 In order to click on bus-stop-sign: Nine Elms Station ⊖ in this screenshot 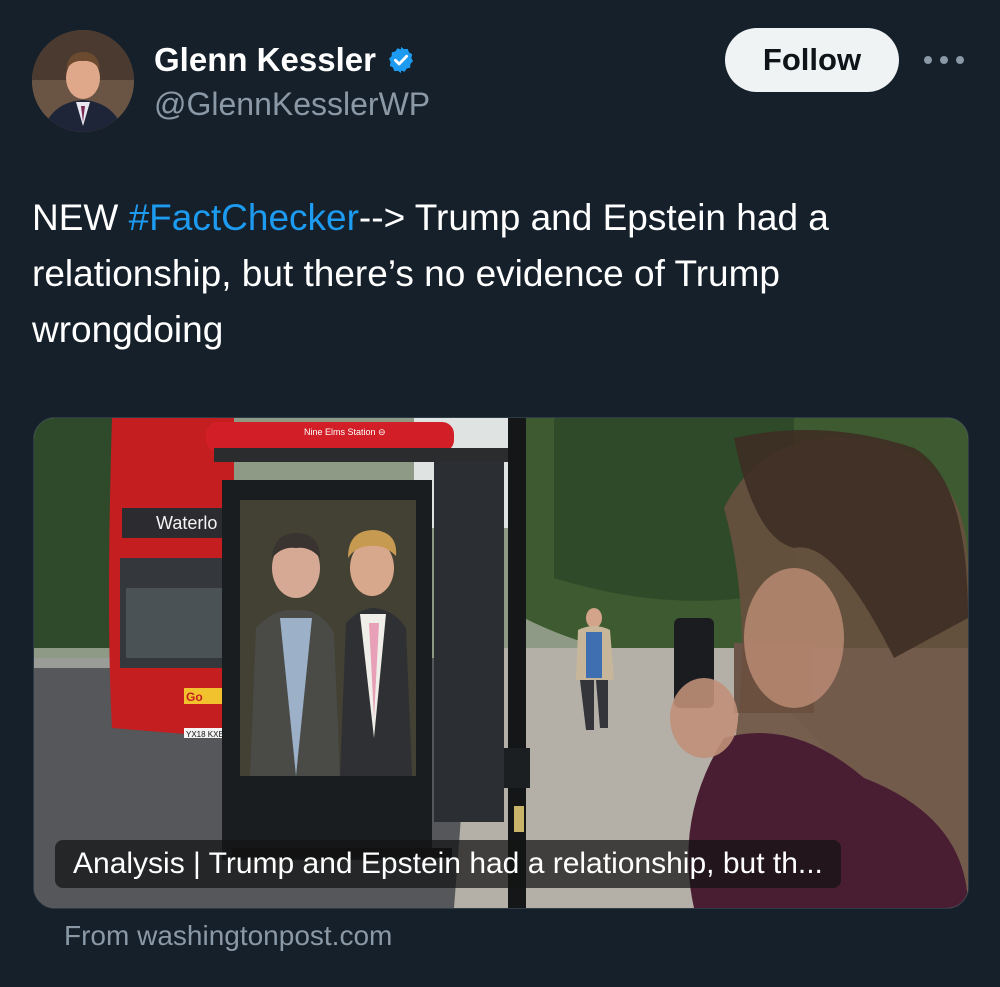, I will do `click(345, 432)`.